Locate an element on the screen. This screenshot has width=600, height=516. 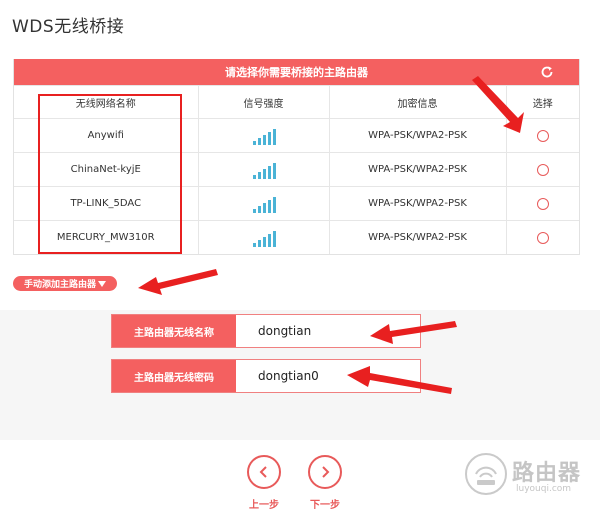
password-field-label: 主路由器无线密码 is located at coordinates (174, 376).